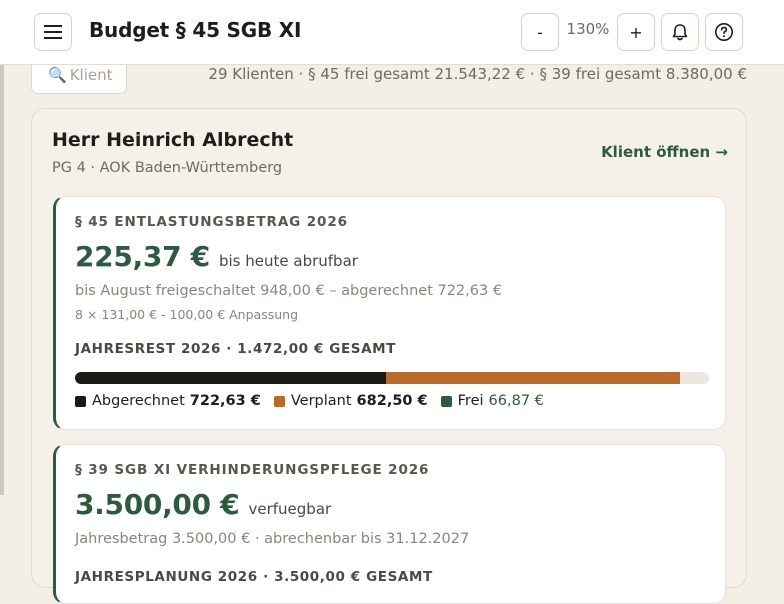 This screenshot has height=604, width=784. I want to click on legend-item-abgerechnet: Abgerechnet 722,63 €, so click(168, 401).